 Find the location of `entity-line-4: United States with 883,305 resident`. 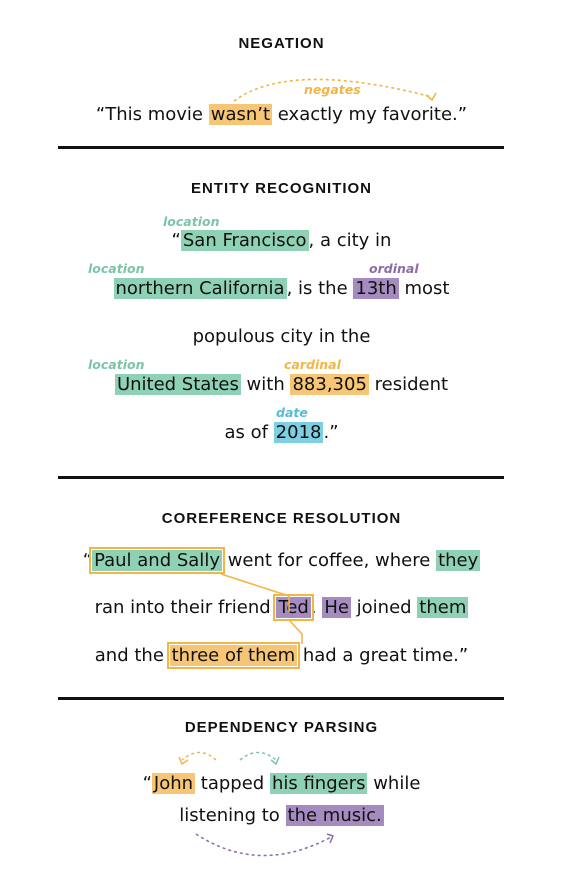

entity-line-4: United States with 883,305 resident is located at coordinates (281, 384).